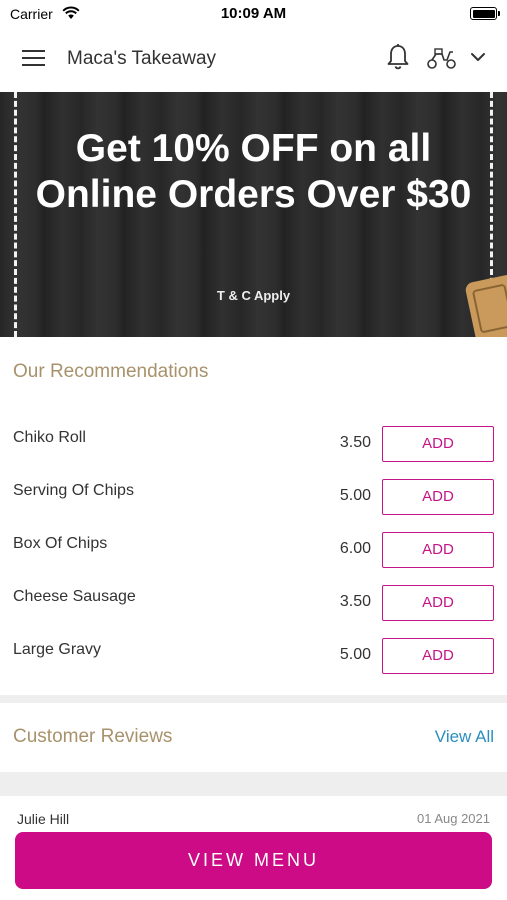  I want to click on page-title: Maca's Takeaway, so click(142, 58).